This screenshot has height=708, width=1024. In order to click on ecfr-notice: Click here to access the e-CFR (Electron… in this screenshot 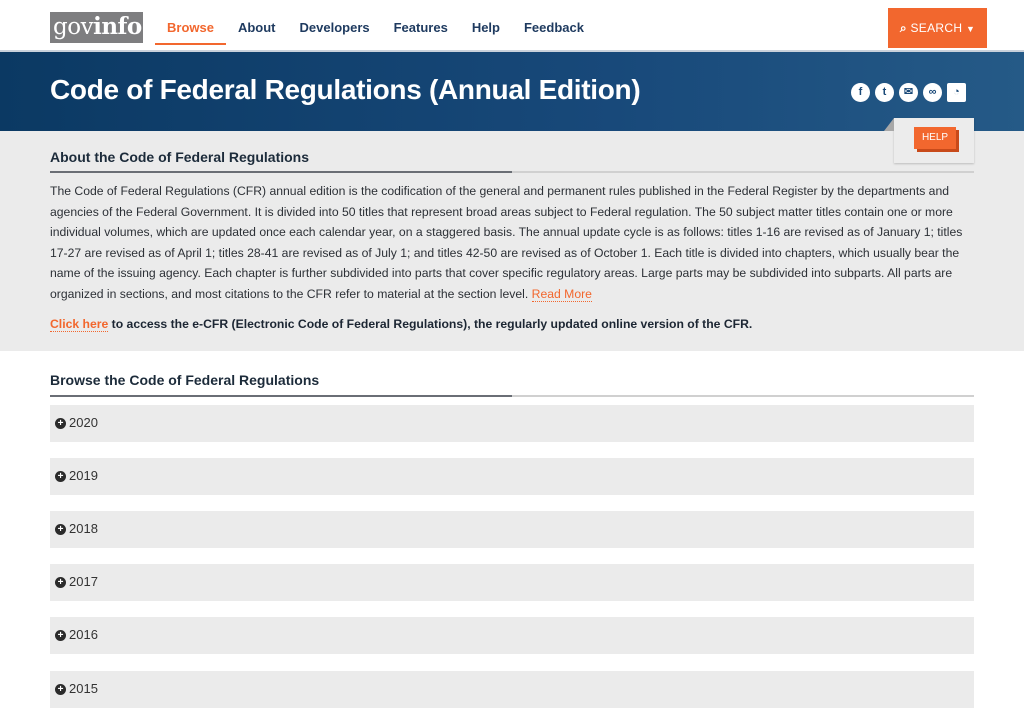, I will do `click(401, 324)`.